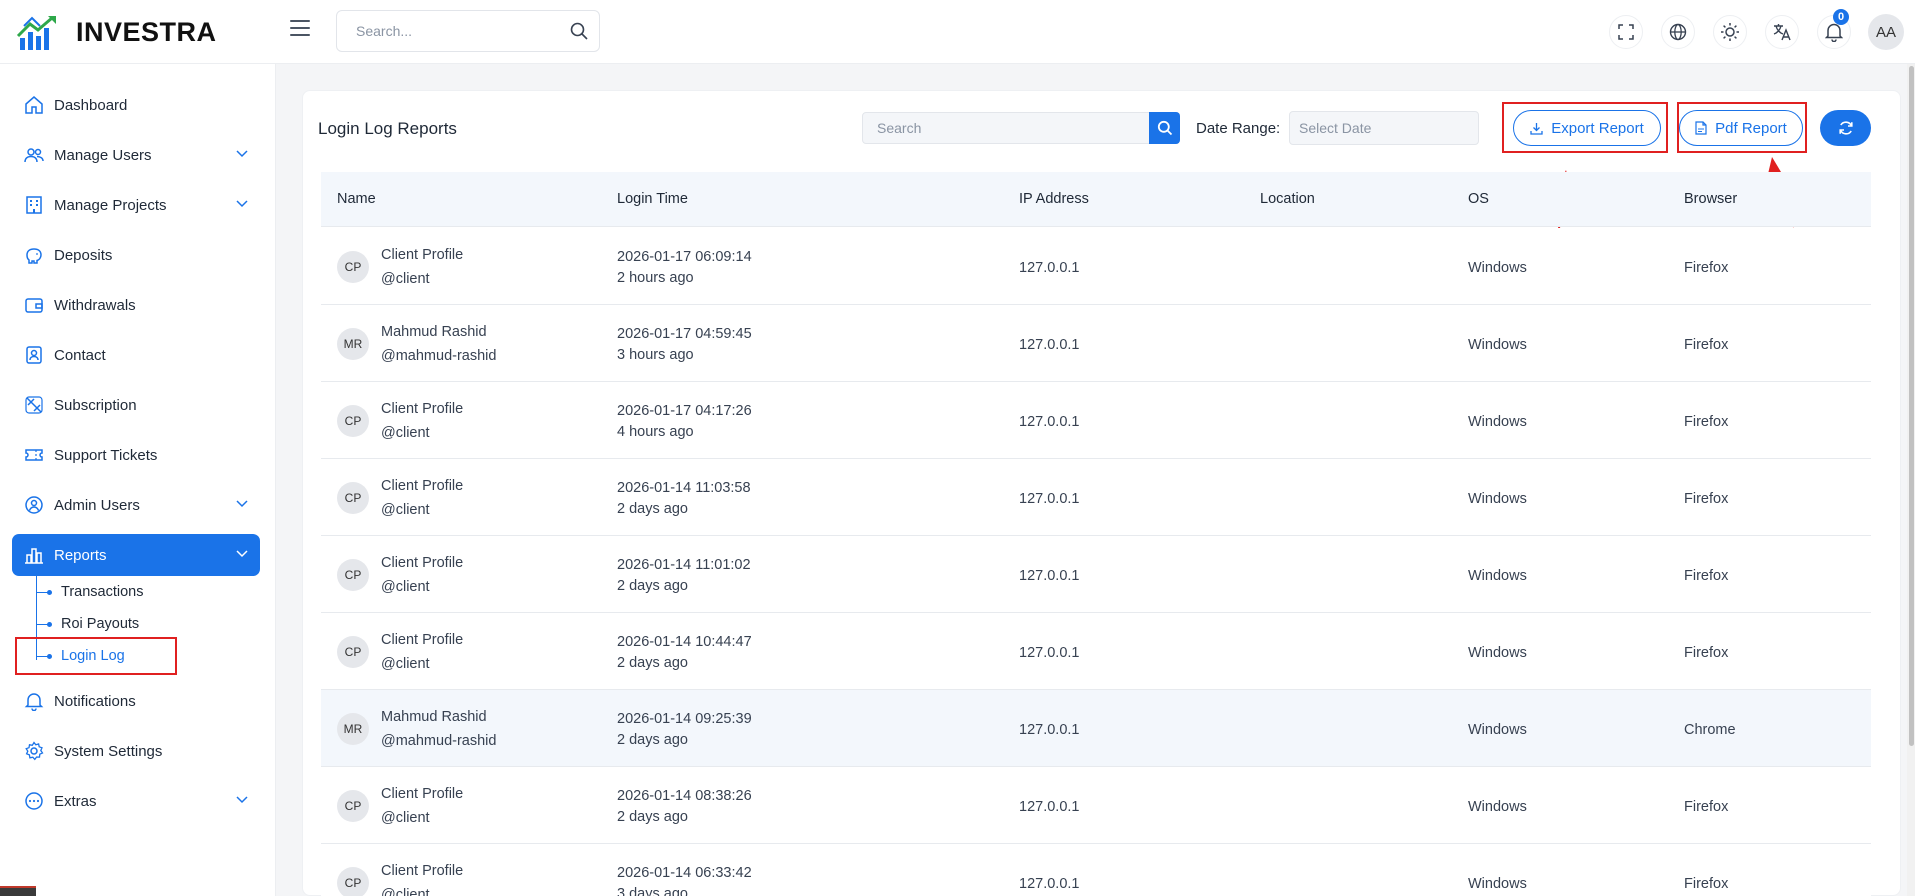 This screenshot has width=1915, height=896. I want to click on login-time: 2026-01-14 11:03:58, so click(684, 488).